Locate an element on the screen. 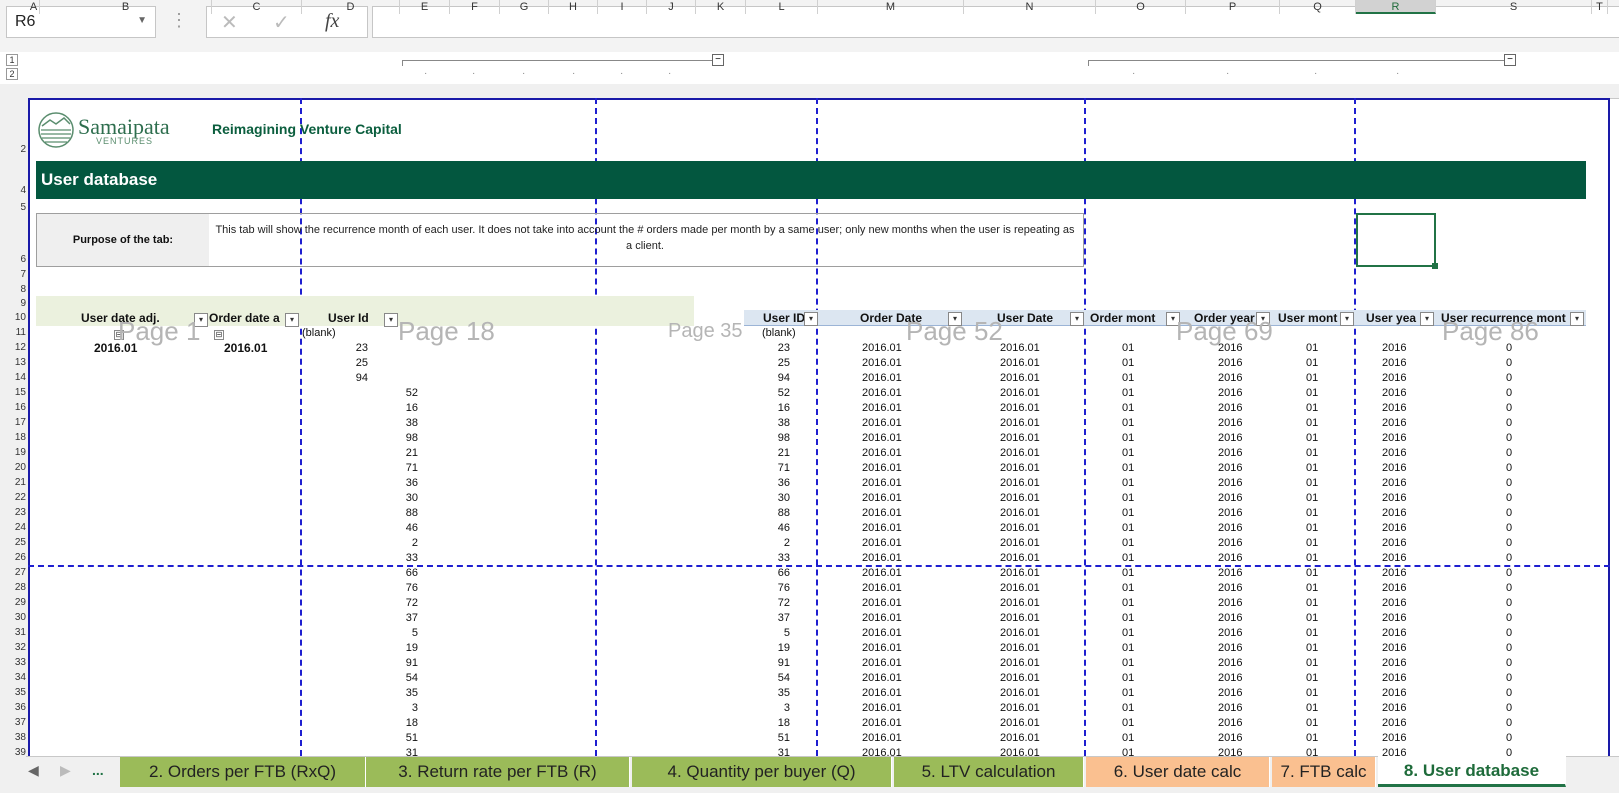 The height and width of the screenshot is (793, 1619). sheet-tab-3: 3. Return rate per FTB (R) is located at coordinates (498, 772).